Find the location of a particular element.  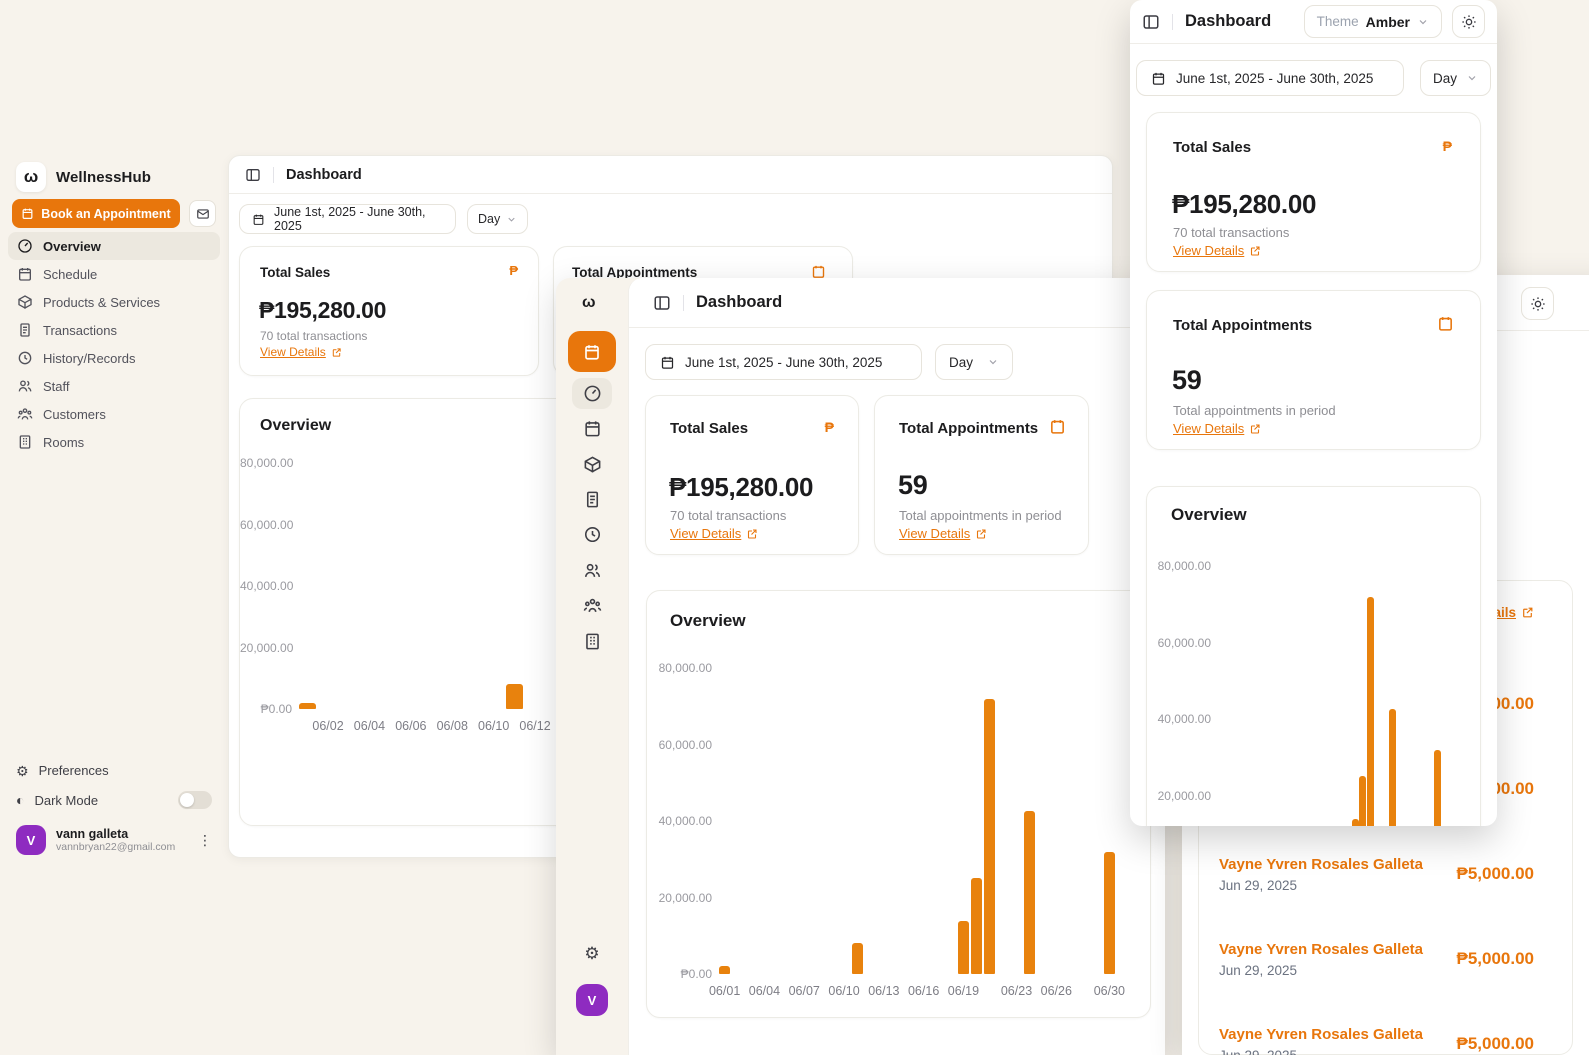

kebab-menu-icon: ⋮ is located at coordinates (205, 840).